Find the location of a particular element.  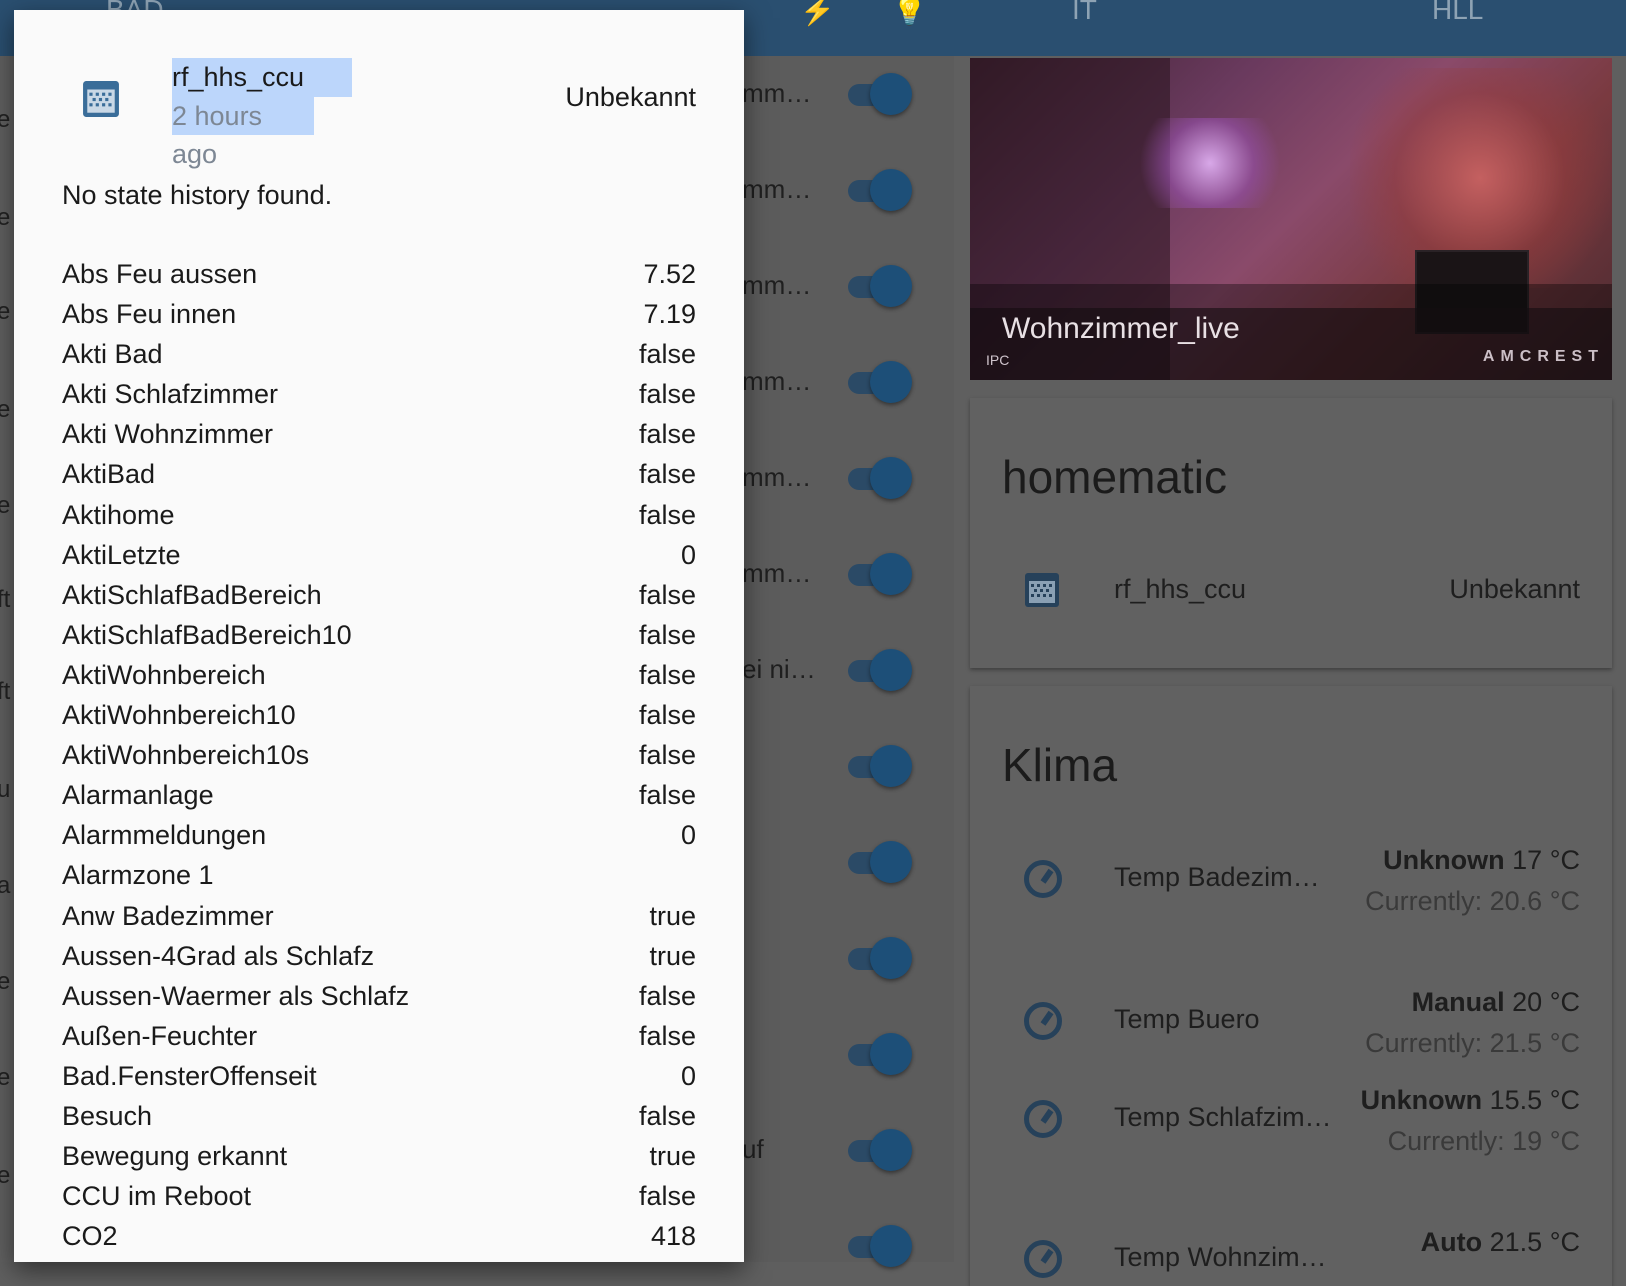

thermostat-current: Currently: 21.5 °C is located at coordinates (1472, 1043).